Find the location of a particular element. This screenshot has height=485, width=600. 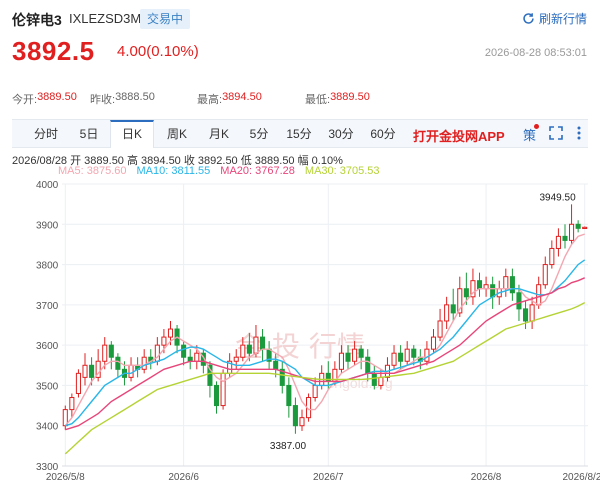

y-axis: 33003400350036003700380039004000 is located at coordinates (47, 326).